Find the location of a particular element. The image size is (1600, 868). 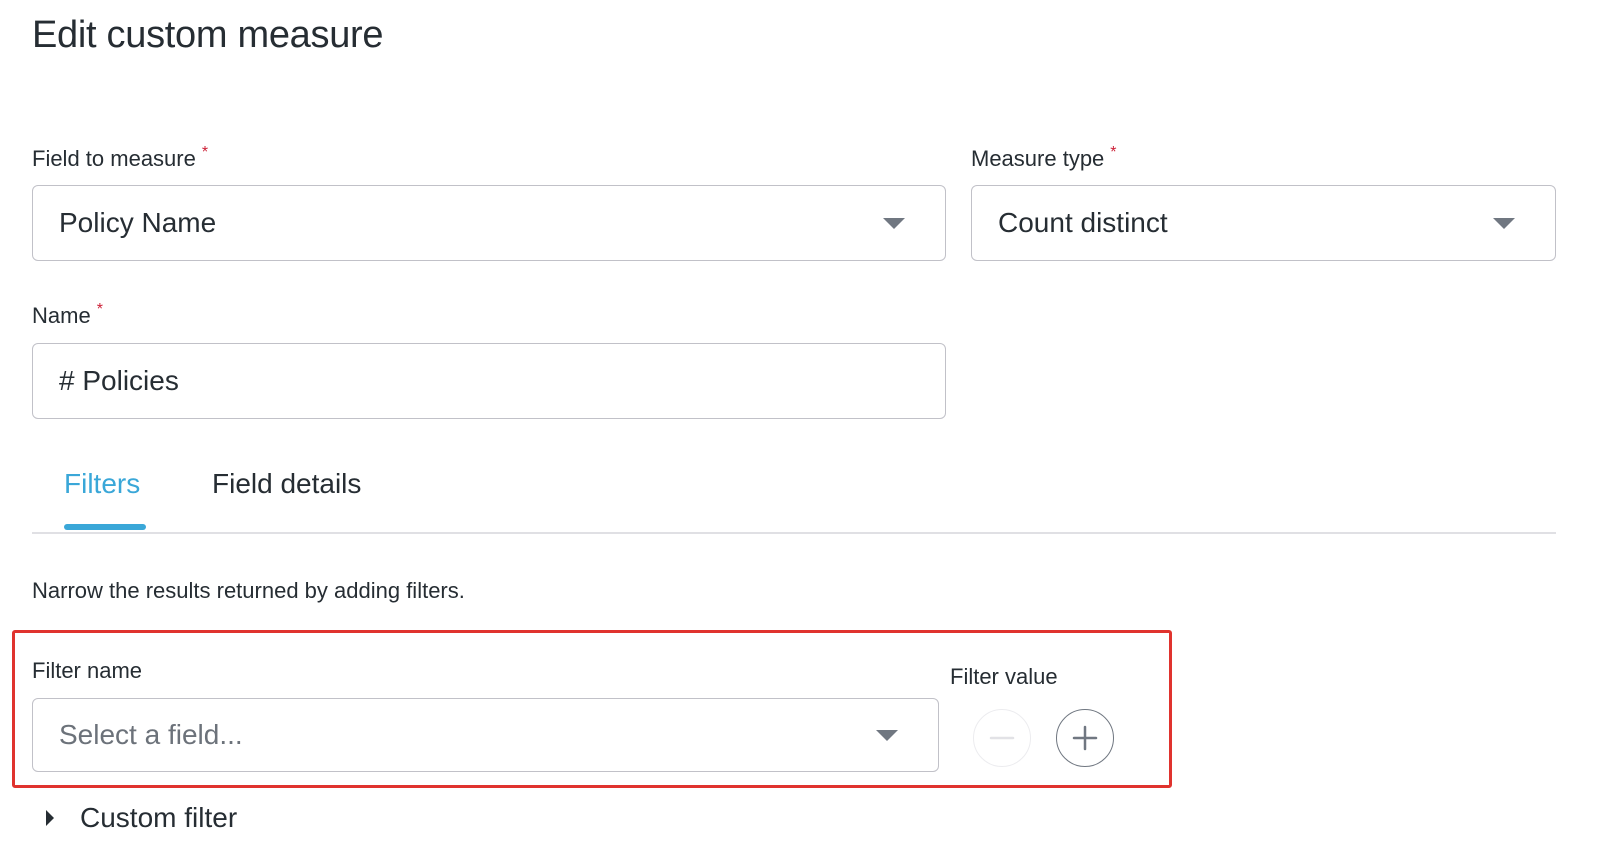

name-label: Name * is located at coordinates (67, 315).